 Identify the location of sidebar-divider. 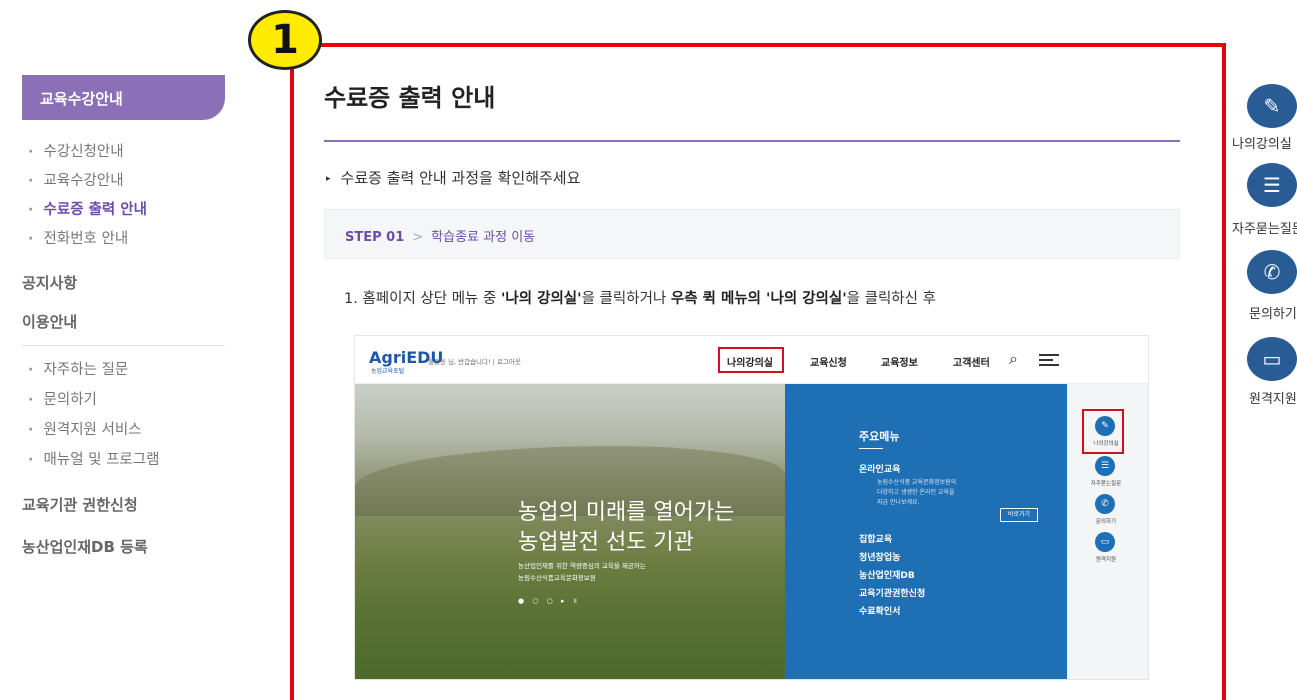
(123, 345).